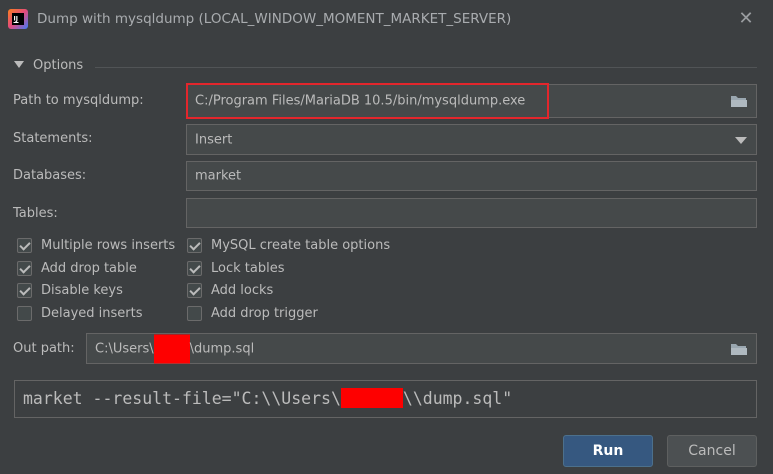 The width and height of the screenshot is (773, 474). I want to click on svg-text: IJ, so click(16, 19).